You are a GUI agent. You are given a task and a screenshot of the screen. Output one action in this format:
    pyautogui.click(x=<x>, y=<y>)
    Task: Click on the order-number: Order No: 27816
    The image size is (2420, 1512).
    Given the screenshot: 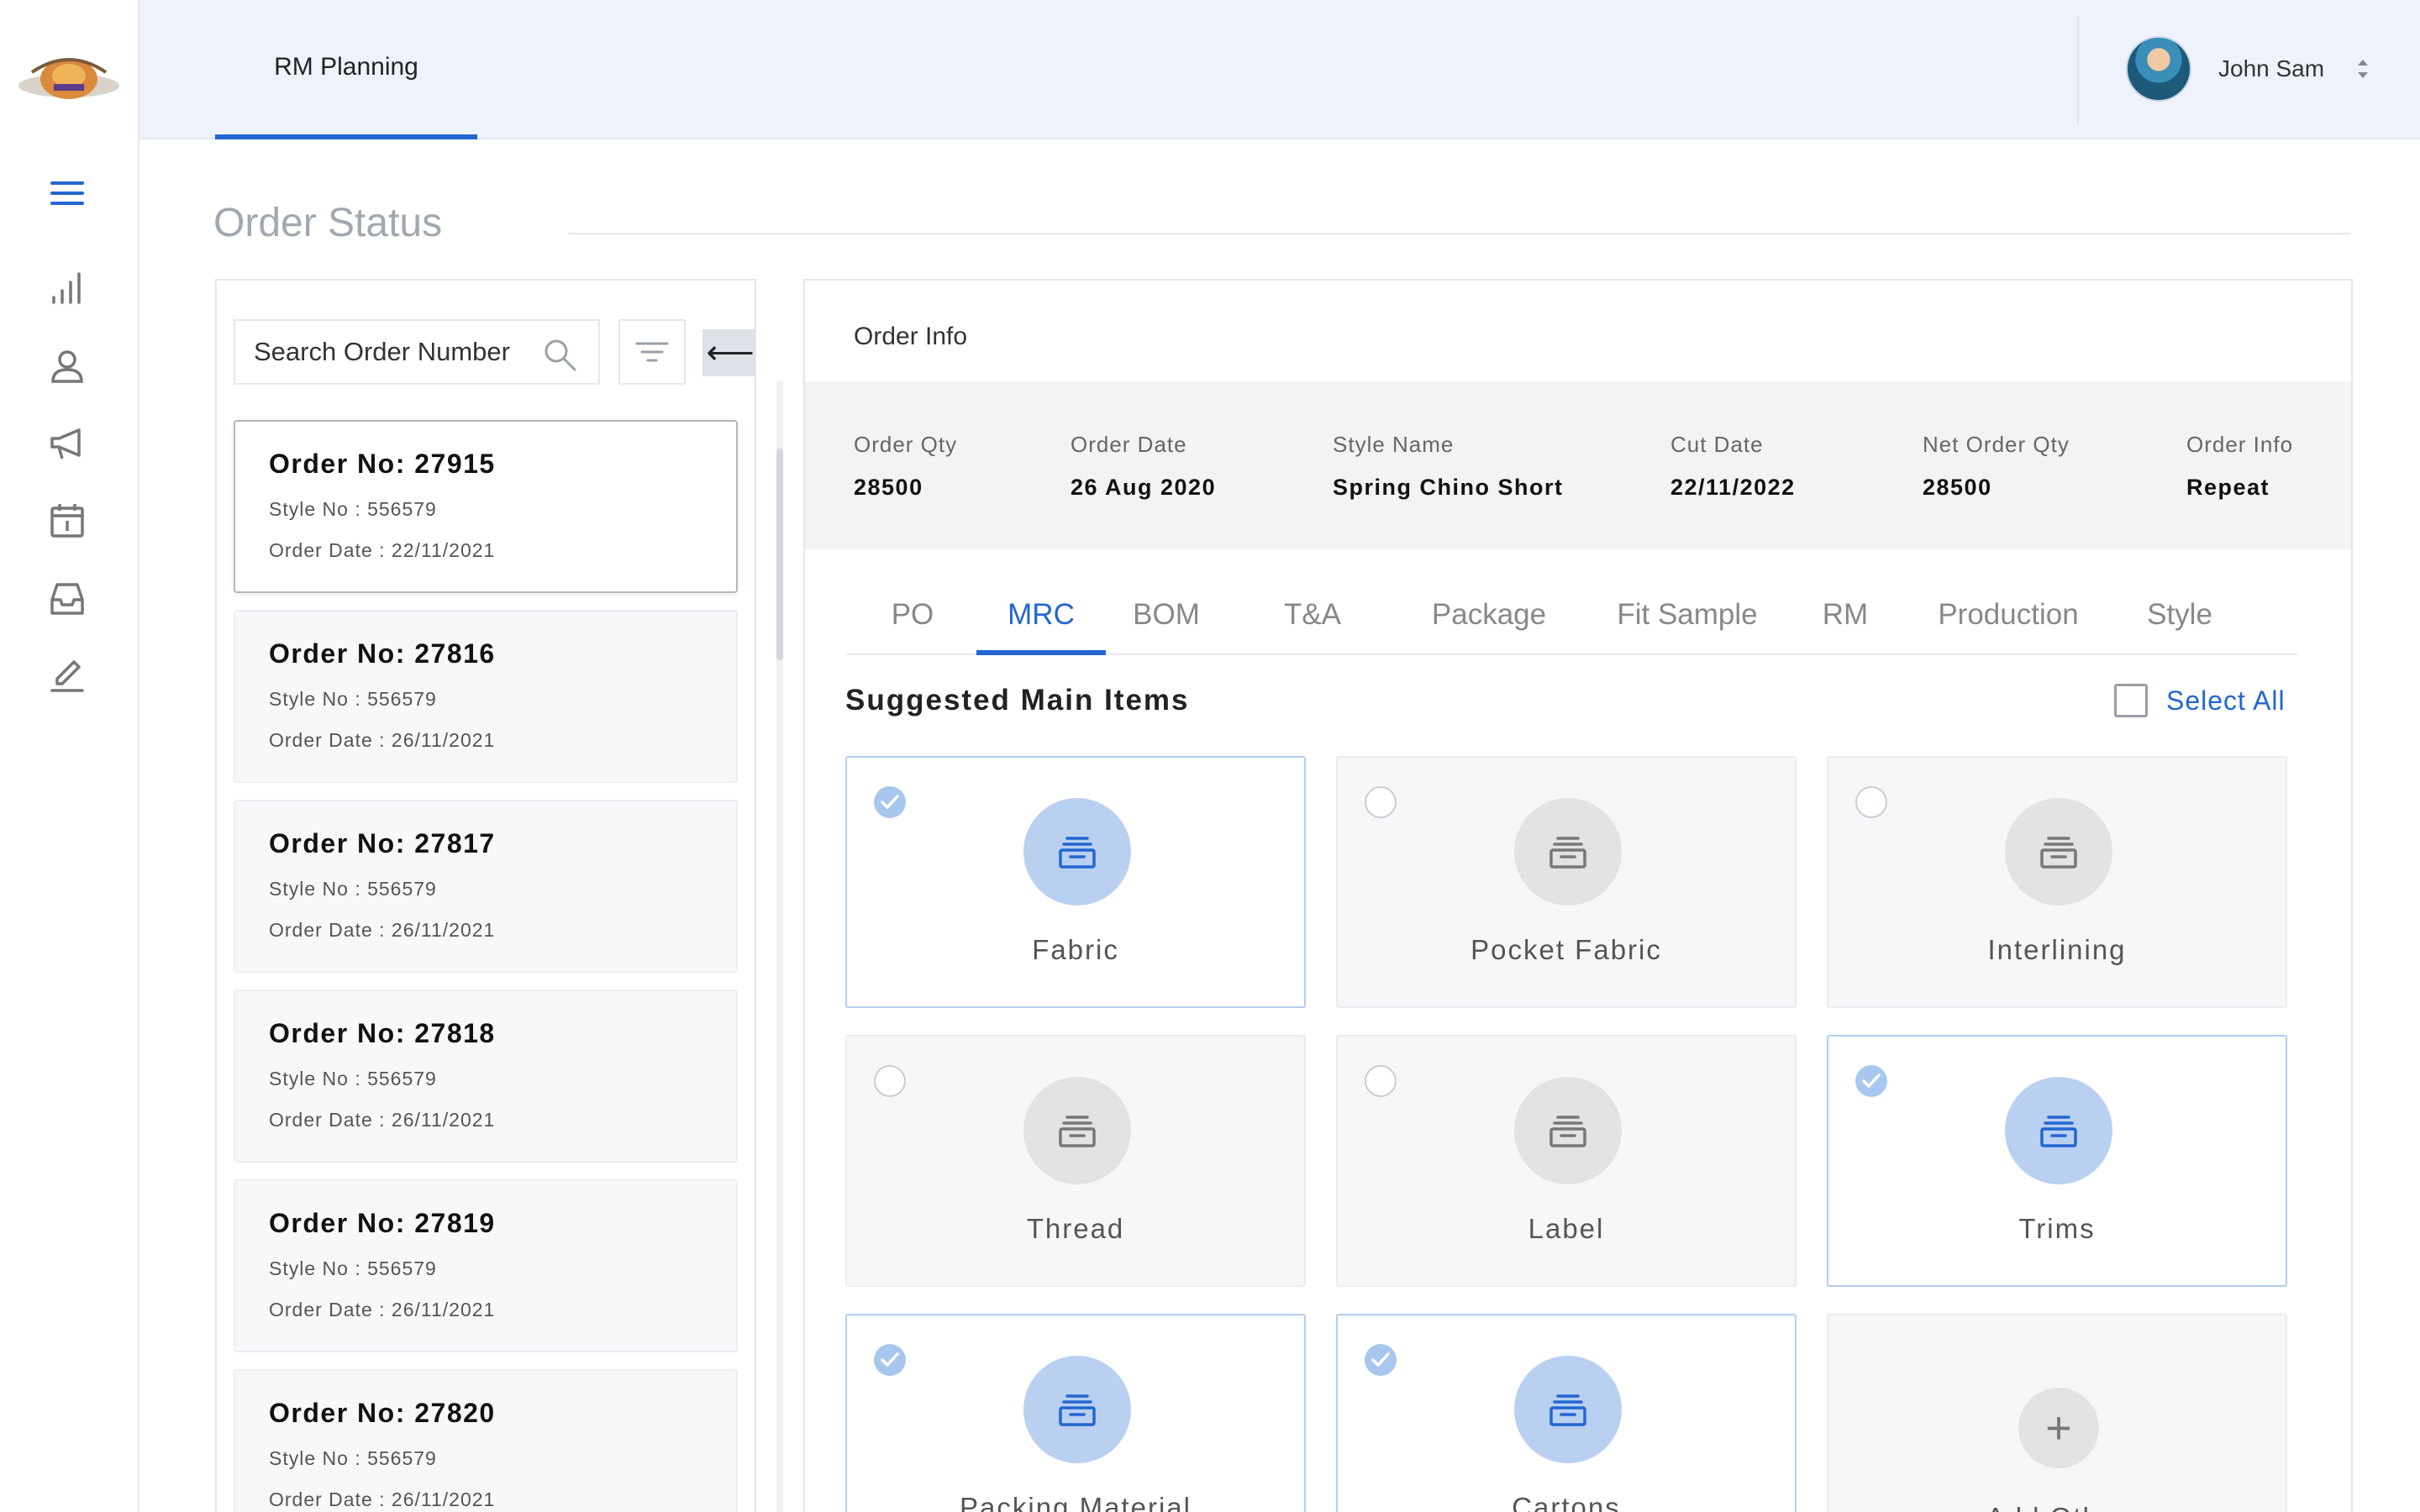 What is the action you would take?
    pyautogui.click(x=382, y=653)
    